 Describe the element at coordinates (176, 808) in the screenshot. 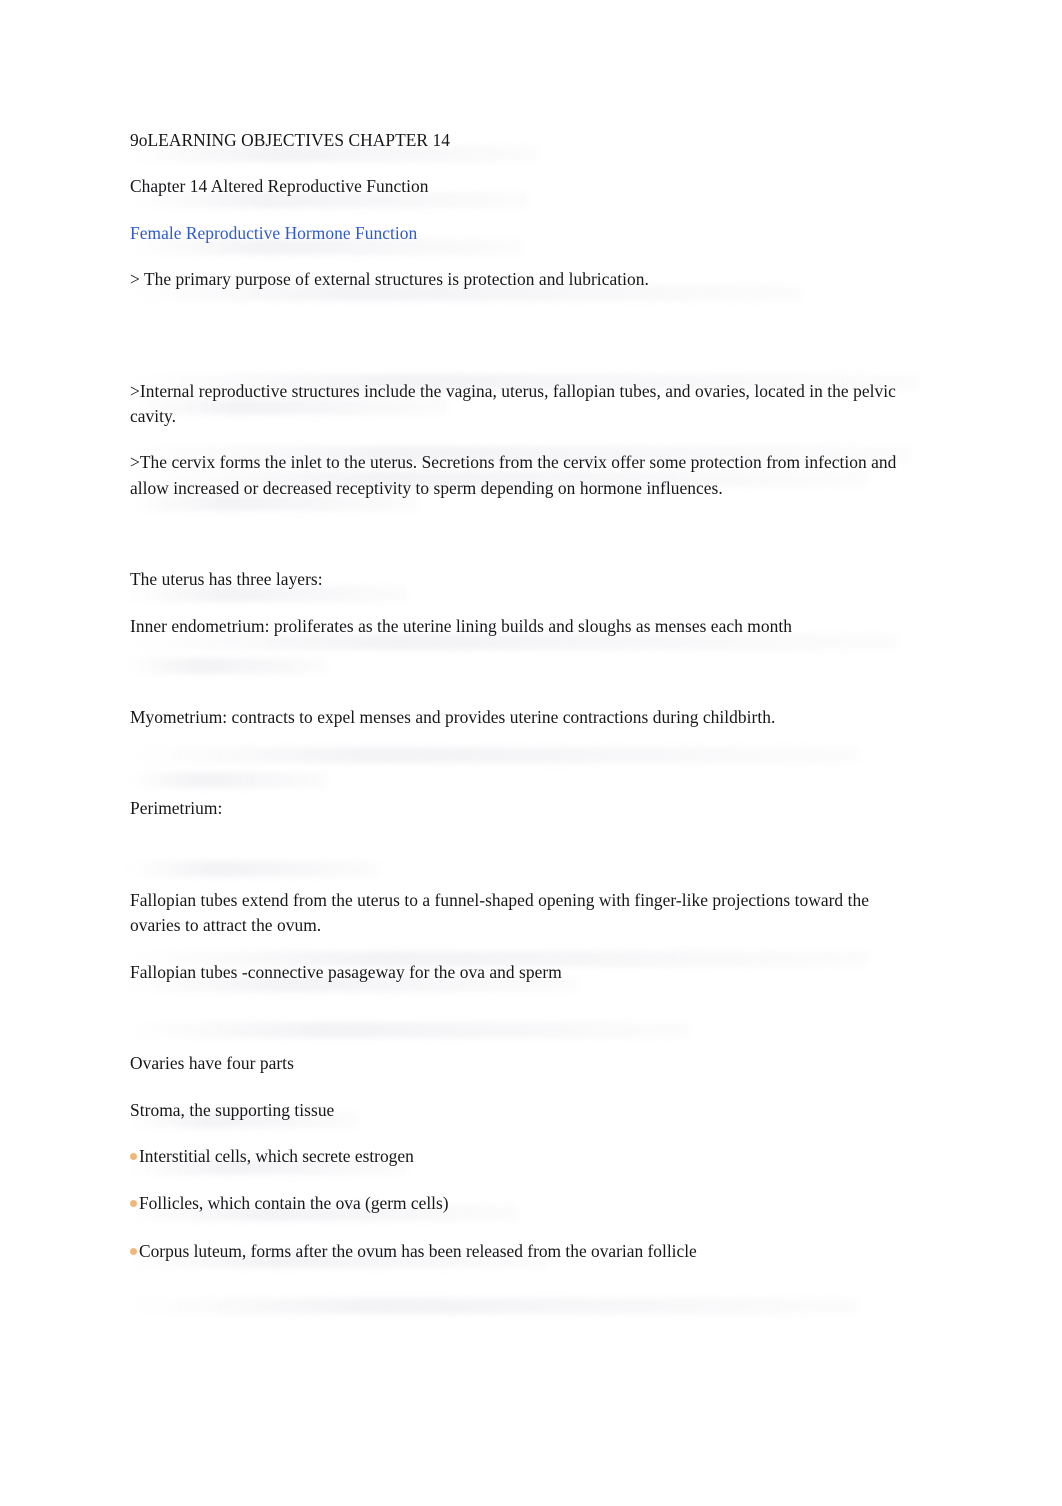

I see `paragraph-perimetrium: Perimetrium:` at that location.